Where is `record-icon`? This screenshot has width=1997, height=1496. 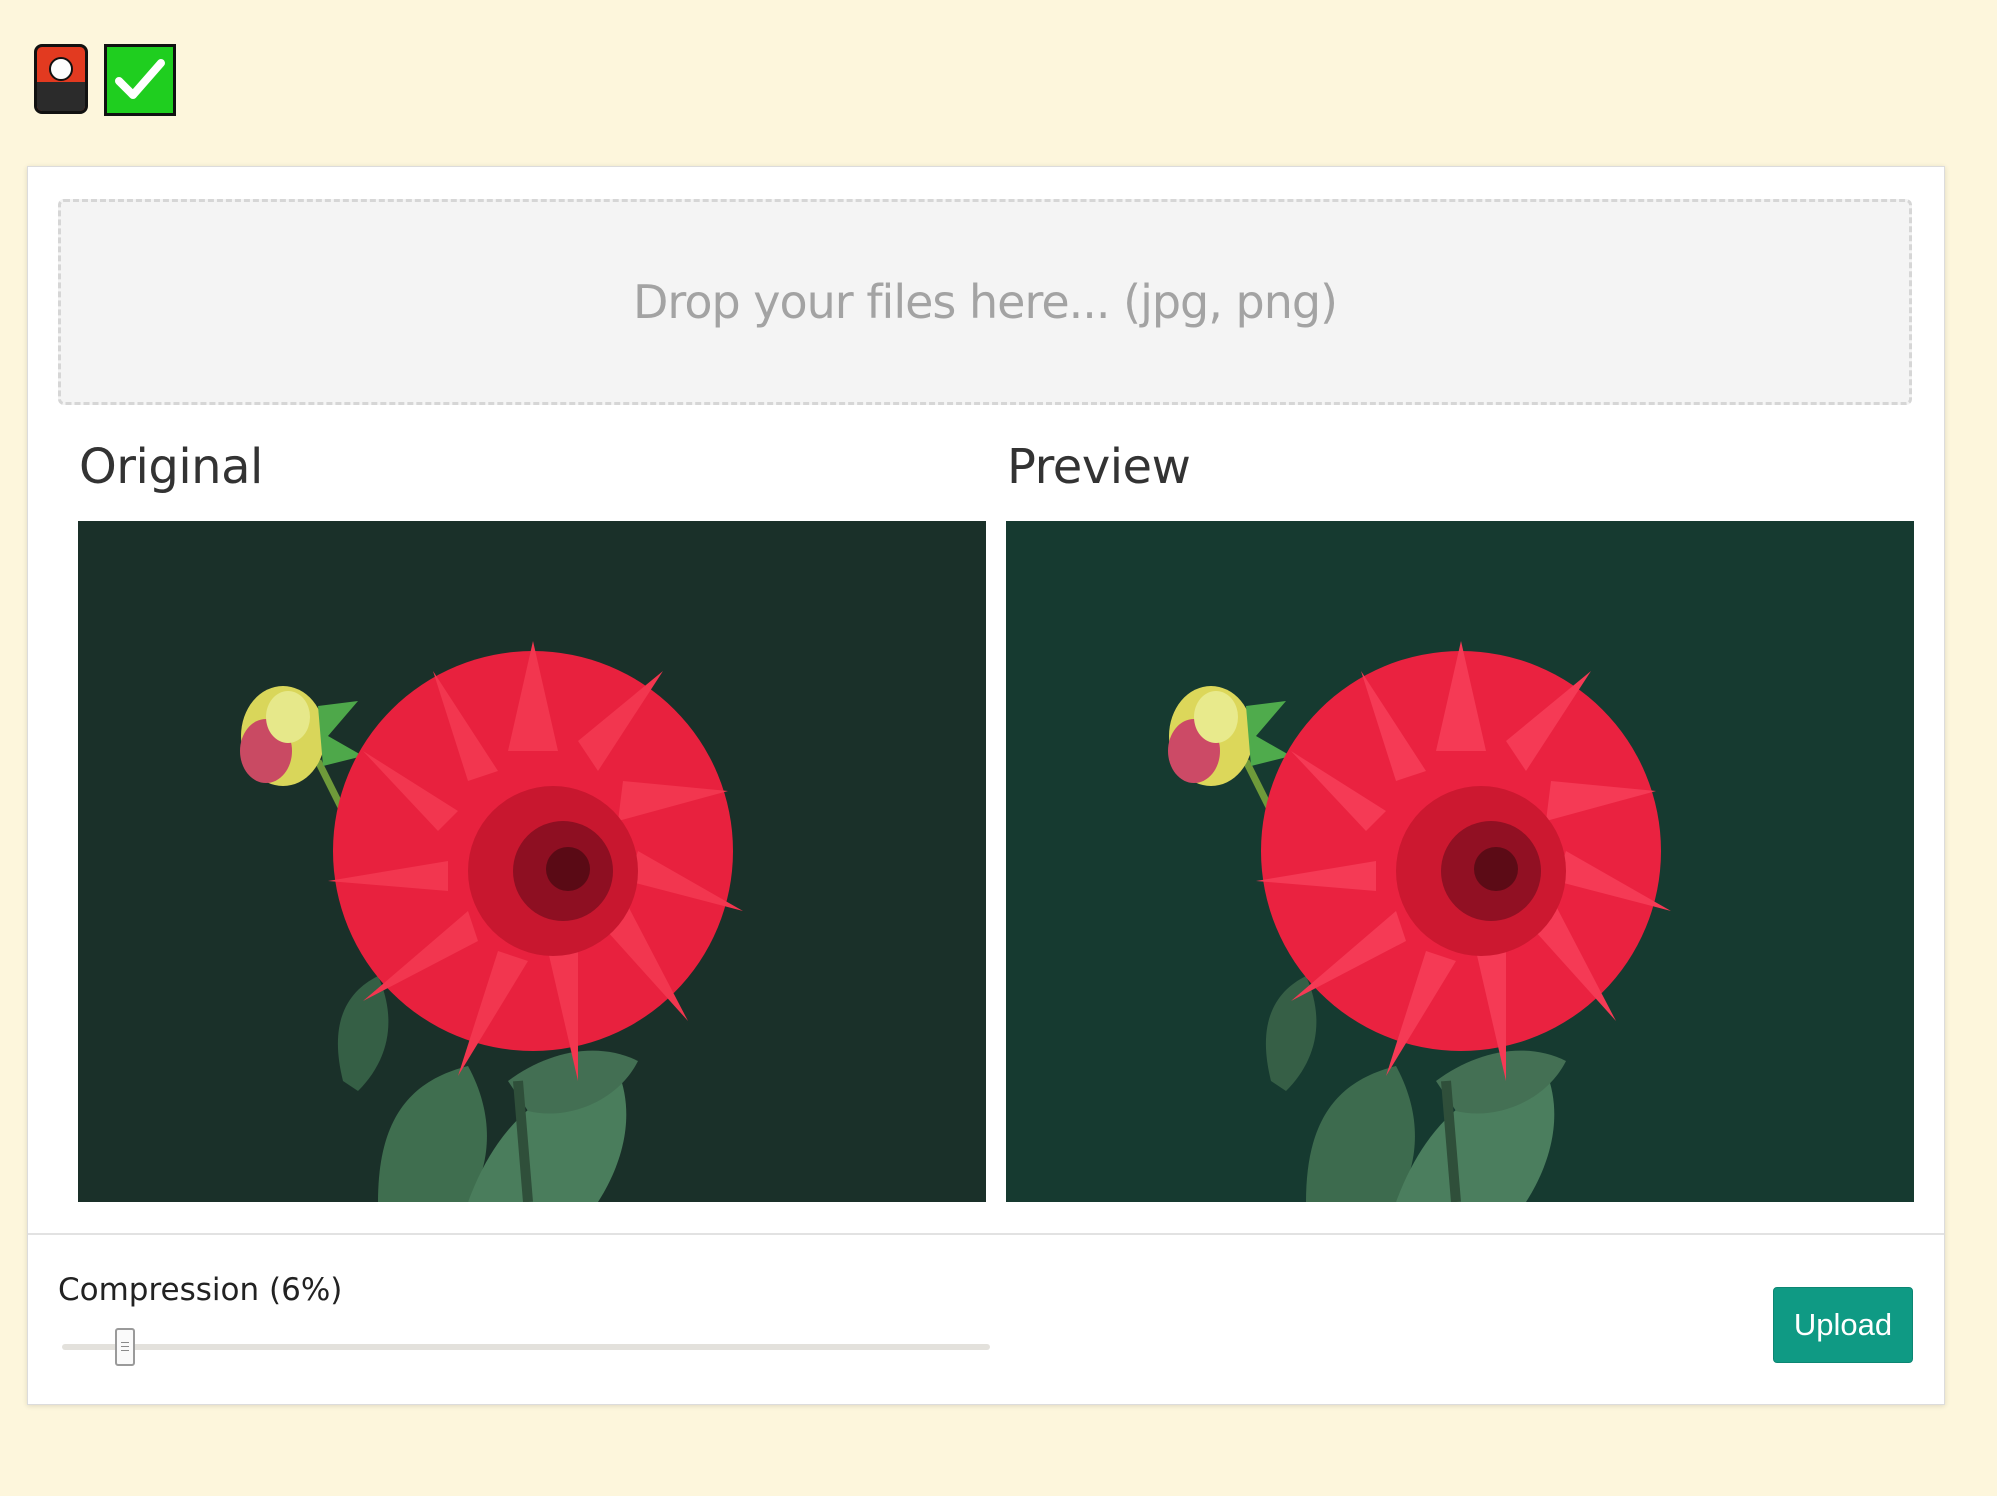 record-icon is located at coordinates (61, 79).